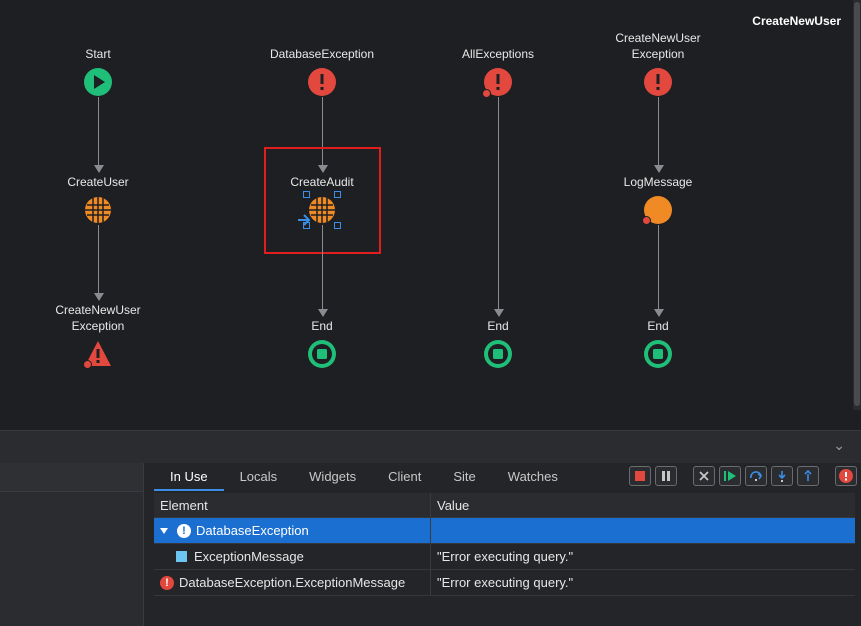 This screenshot has height=626, width=861. I want to click on element-cell: ! DatabaseException.ExceptionMessage, so click(292, 582).